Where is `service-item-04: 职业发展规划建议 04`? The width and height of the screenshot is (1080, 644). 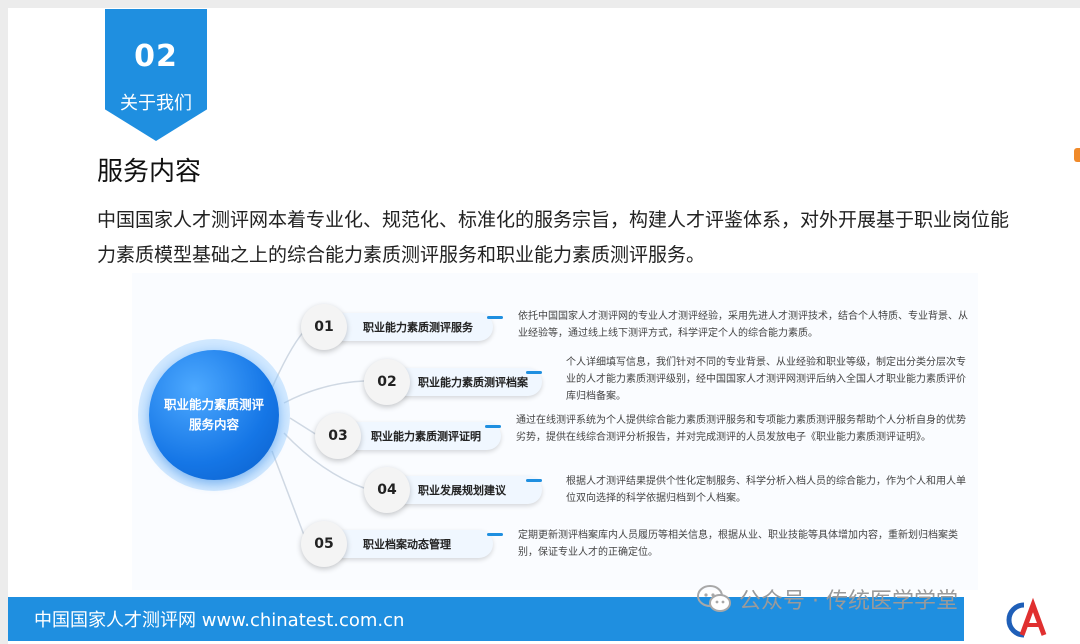
service-item-04: 职业发展规划建议 04 is located at coordinates (454, 490).